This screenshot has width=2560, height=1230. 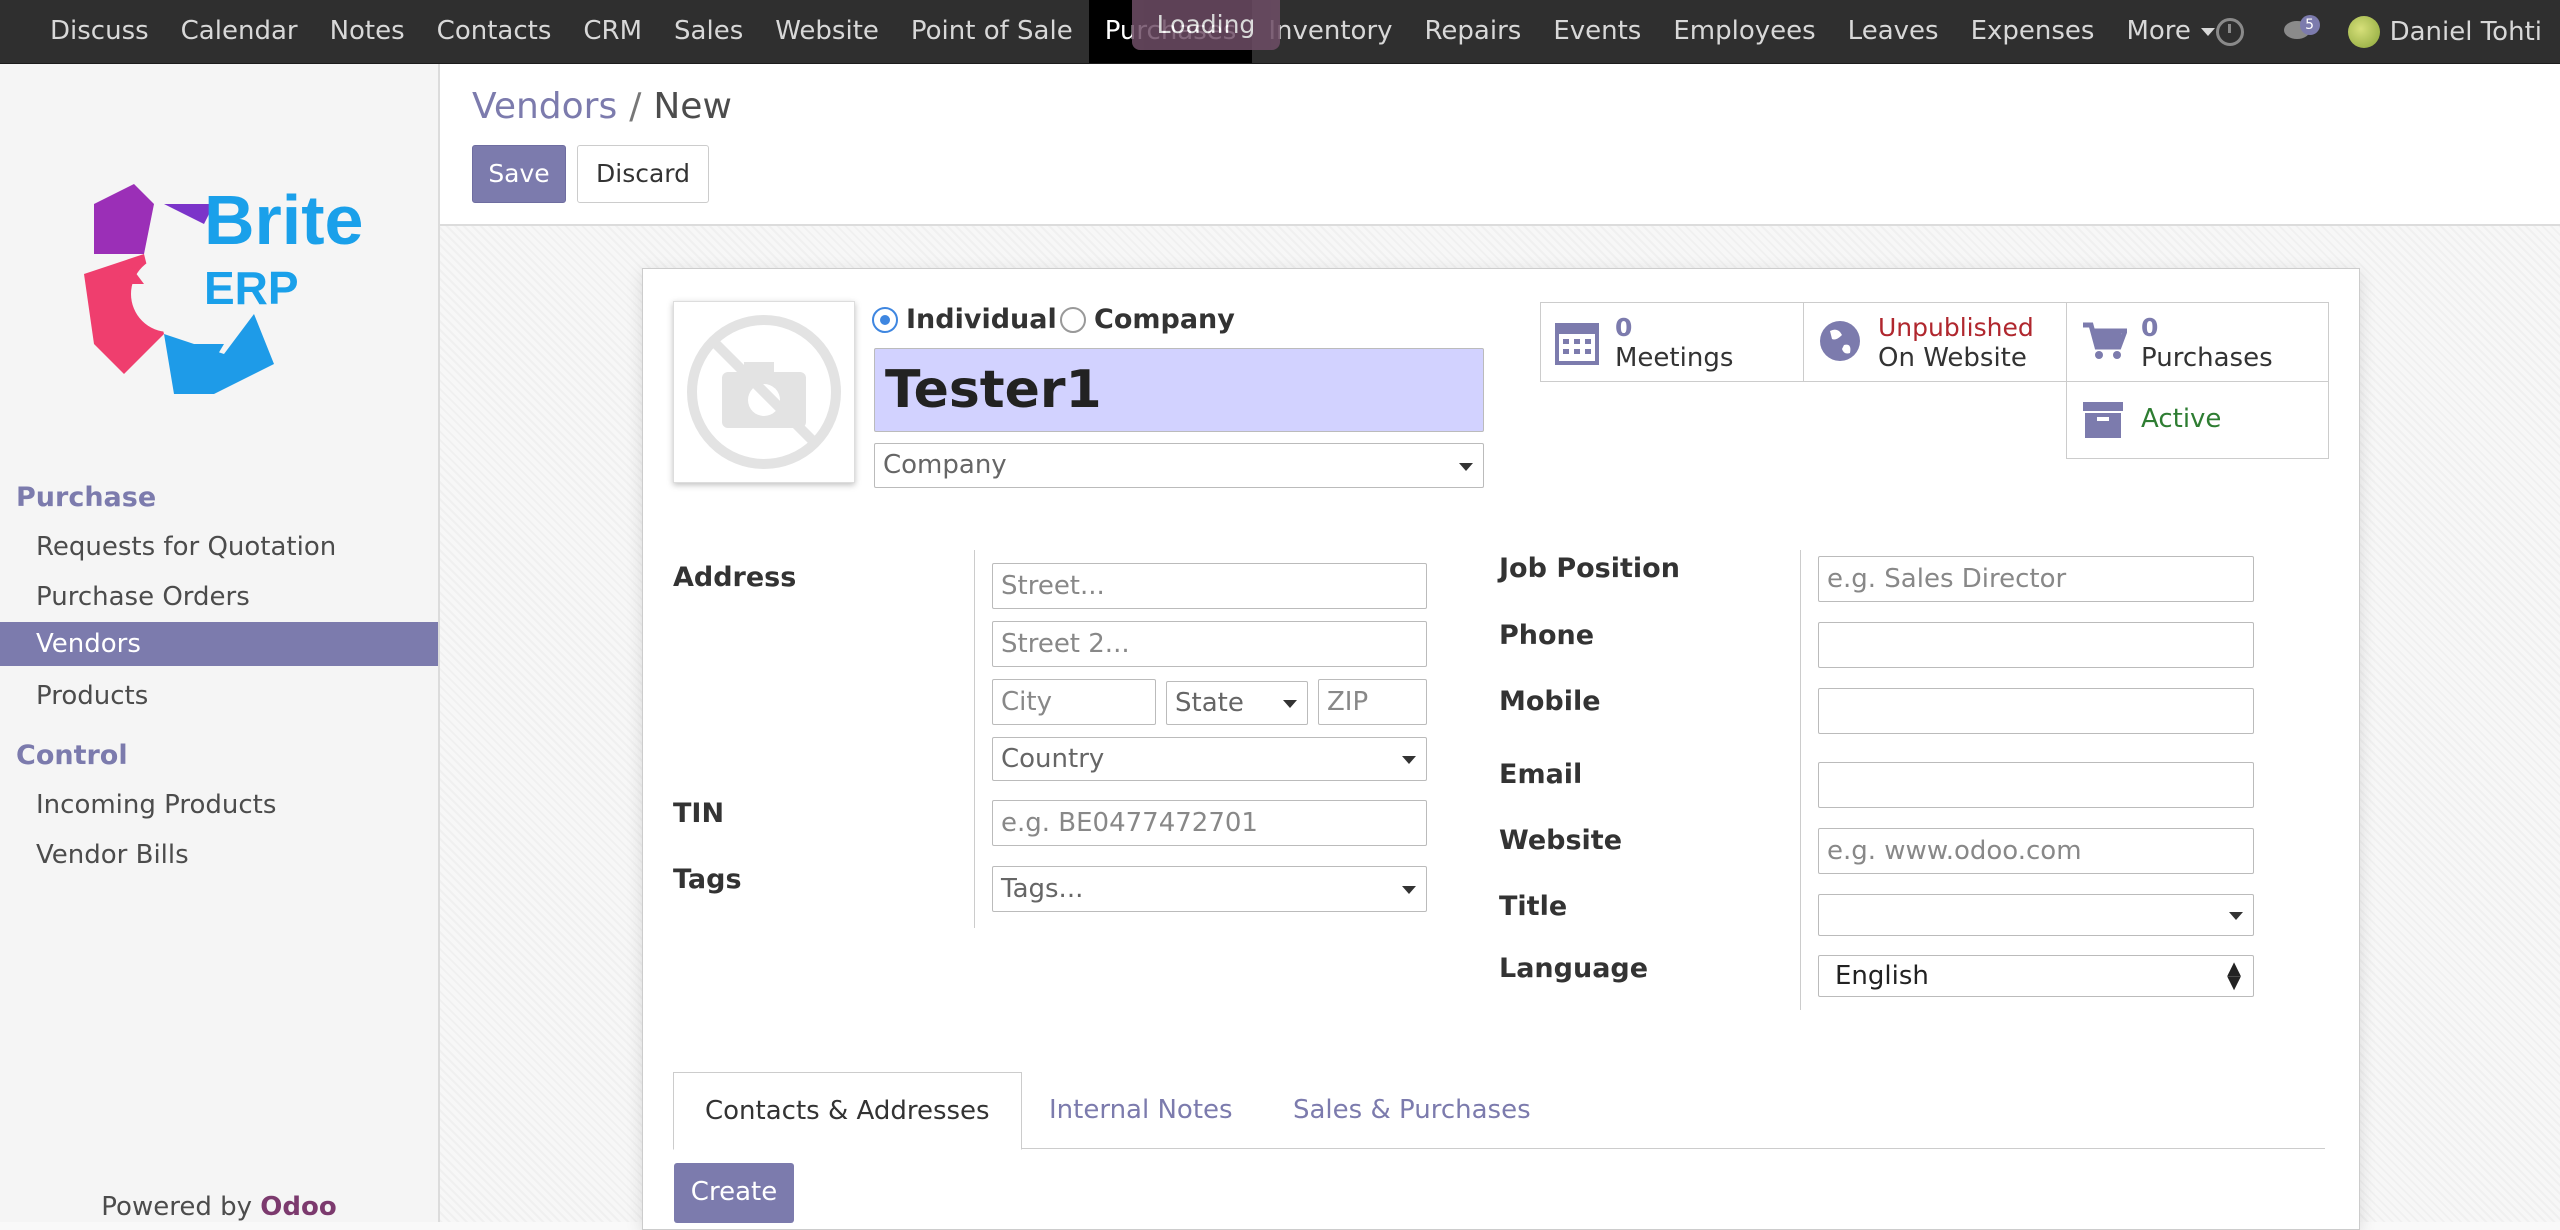 What do you see at coordinates (1209, 759) in the screenshot?
I see `country-select: Country` at bounding box center [1209, 759].